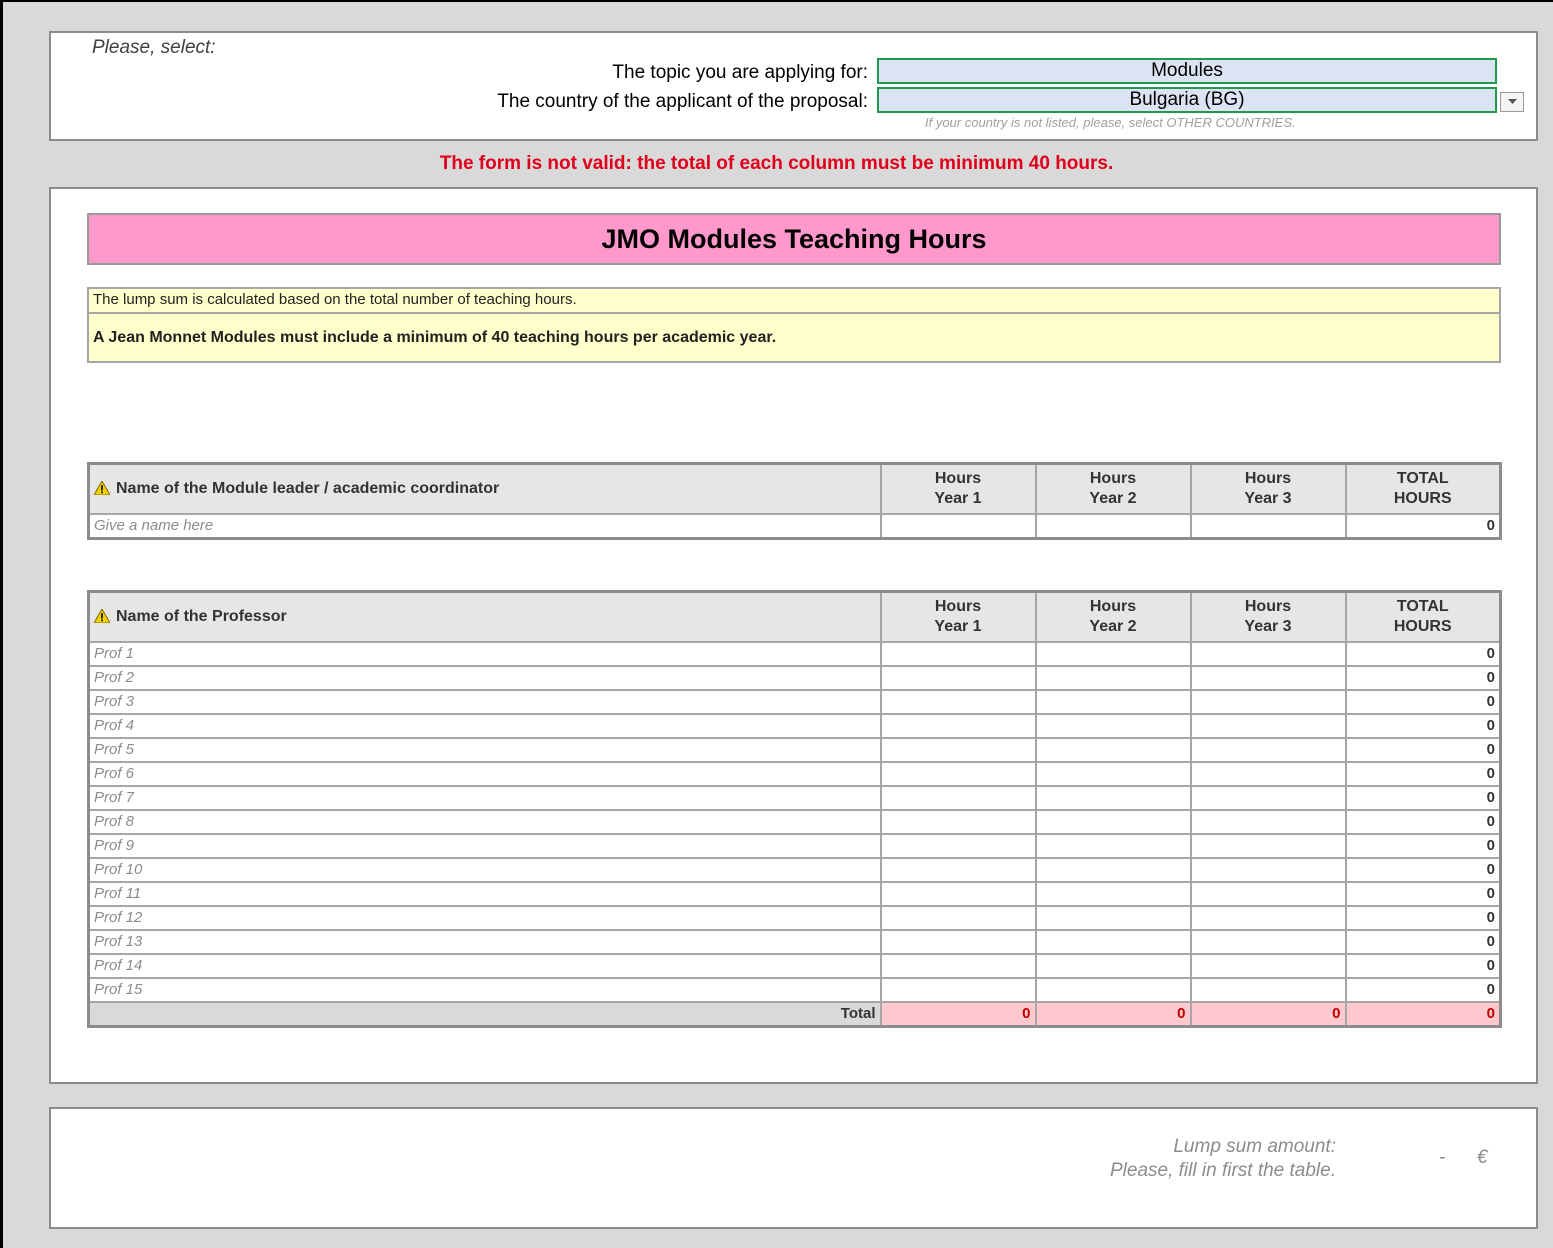  I want to click on professor-name-field: Prof 15, so click(484, 989).